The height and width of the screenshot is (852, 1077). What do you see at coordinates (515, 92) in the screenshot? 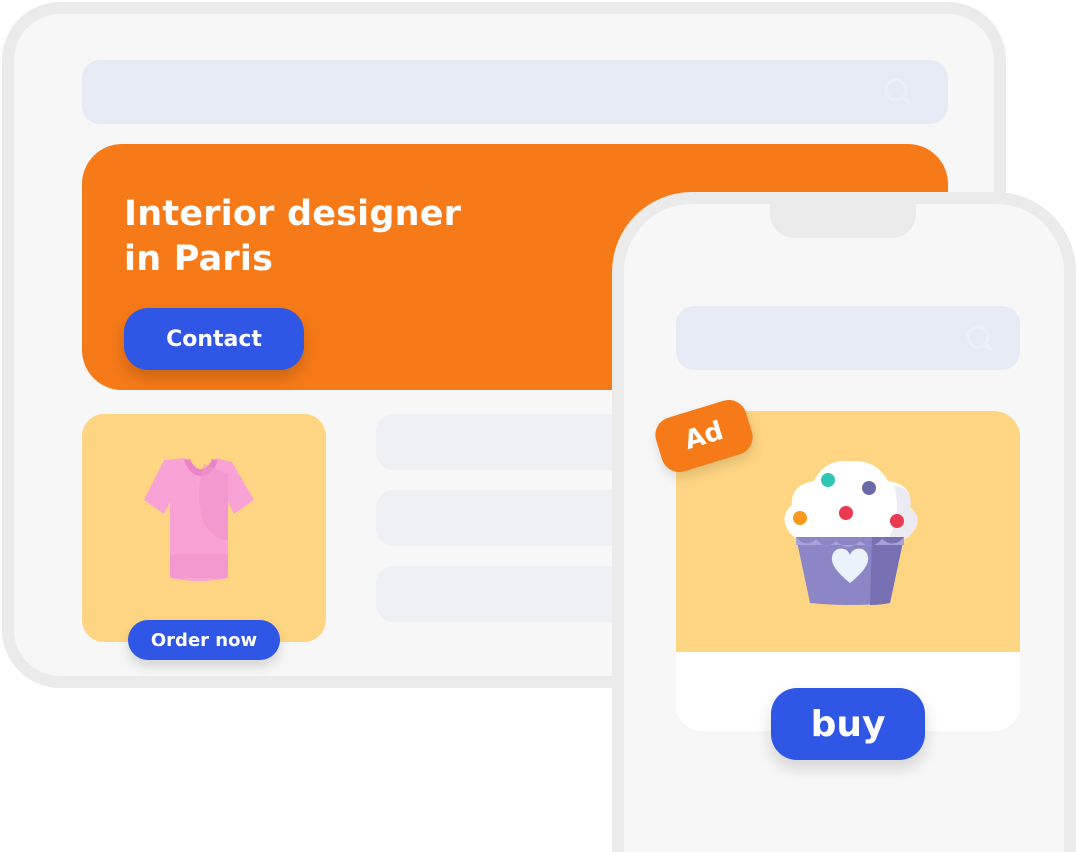
I see `search-bar` at bounding box center [515, 92].